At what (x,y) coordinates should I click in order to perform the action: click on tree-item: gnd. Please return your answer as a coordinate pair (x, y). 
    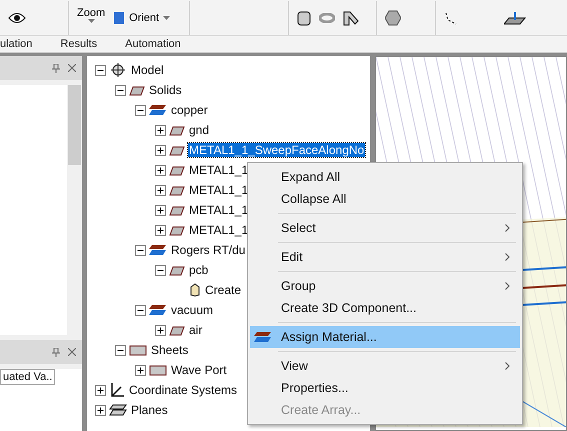
    Looking at the image, I should click on (199, 130).